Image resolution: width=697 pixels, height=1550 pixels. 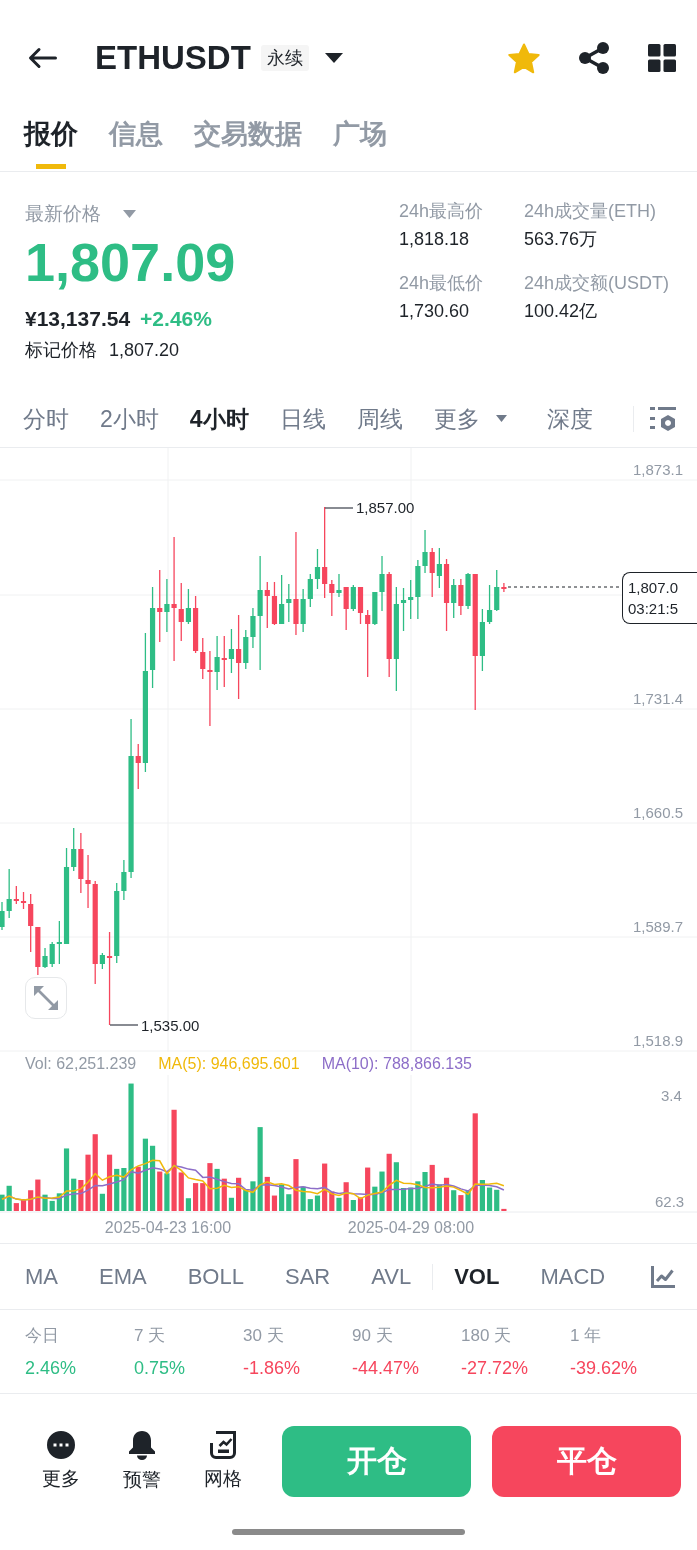 I want to click on price-axis-label: 1,660.5, so click(x=658, y=812).